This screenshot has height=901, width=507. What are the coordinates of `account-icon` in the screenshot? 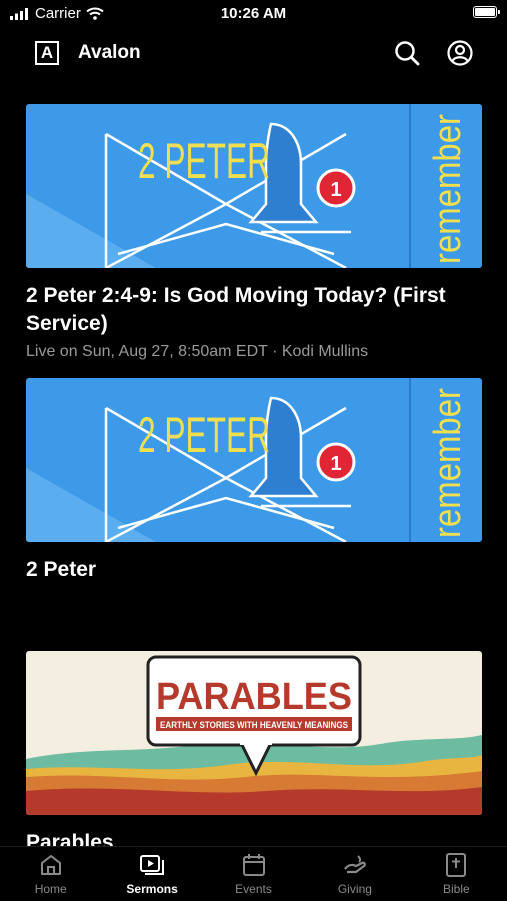 It's located at (460, 53).